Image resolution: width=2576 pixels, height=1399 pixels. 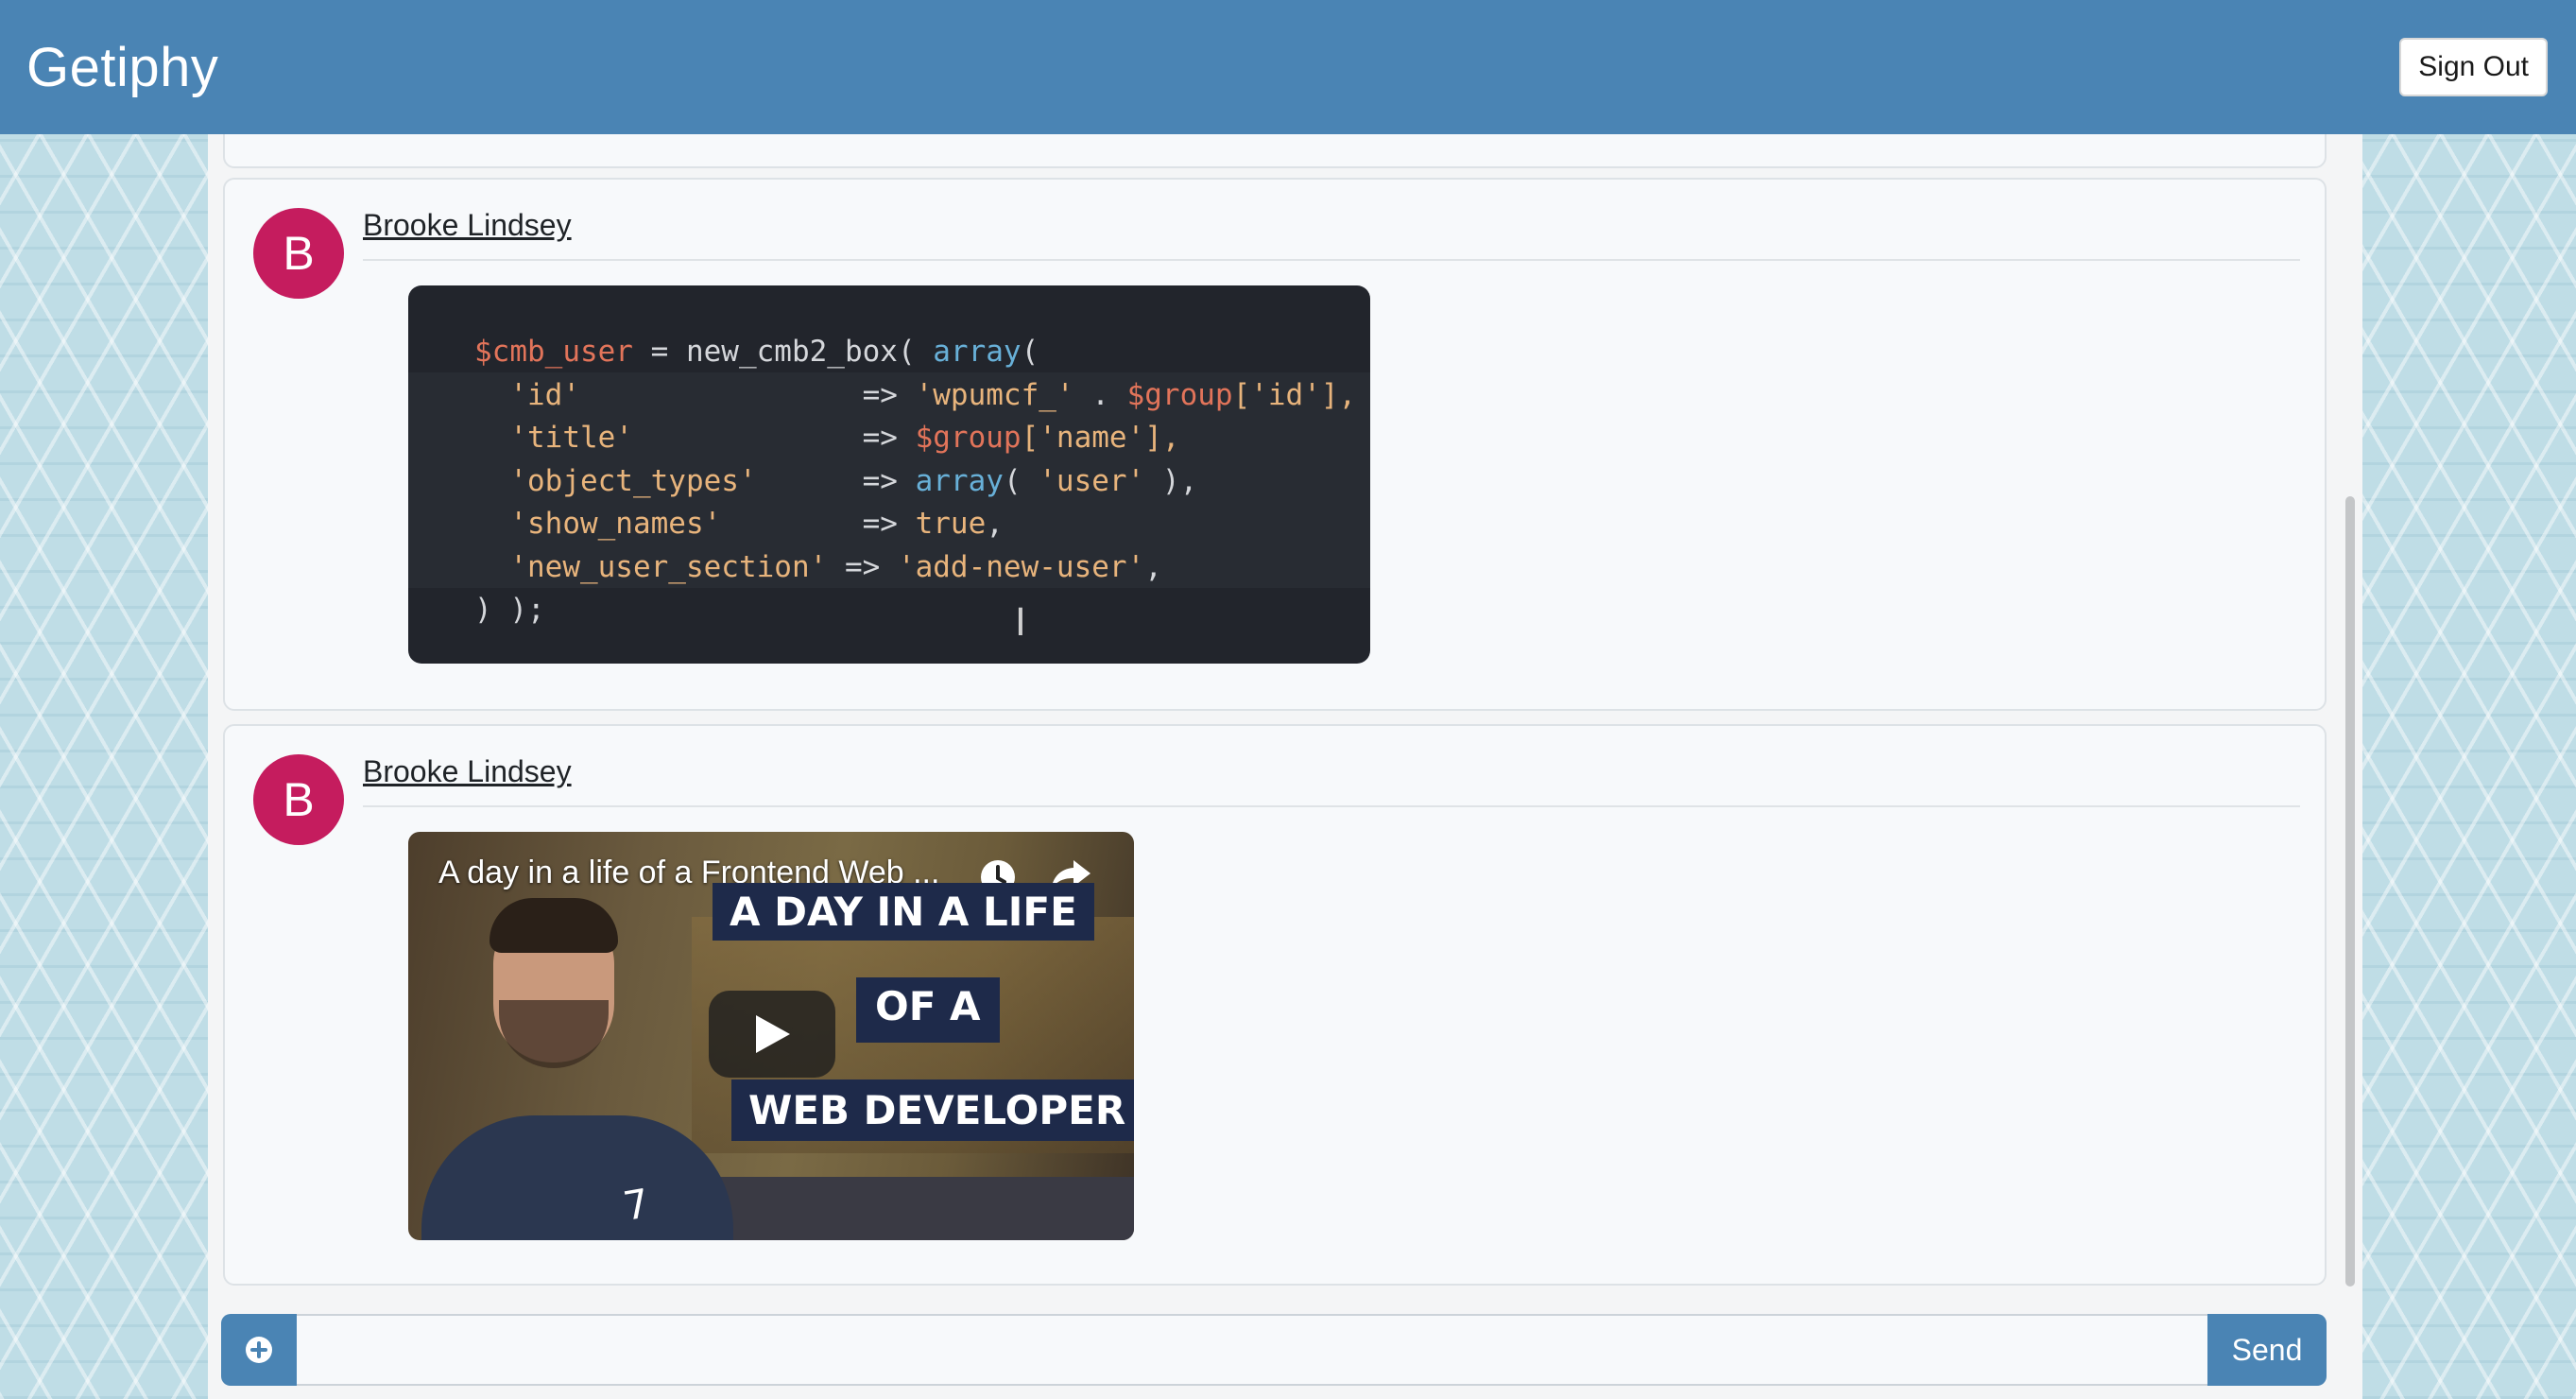 I want to click on thumbnail-banner-line2: OF A, so click(x=928, y=1010).